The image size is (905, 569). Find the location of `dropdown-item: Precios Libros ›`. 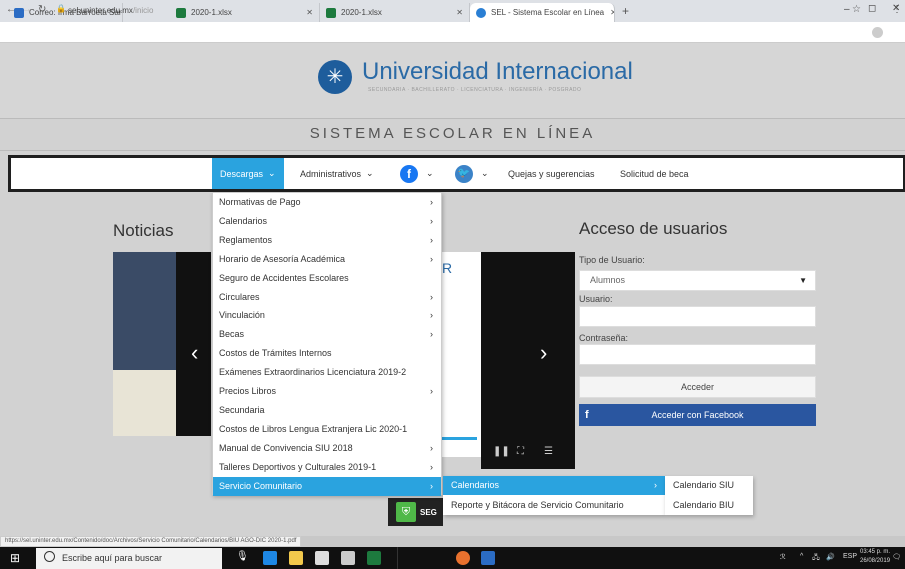

dropdown-item: Precios Libros › is located at coordinates (327, 391).